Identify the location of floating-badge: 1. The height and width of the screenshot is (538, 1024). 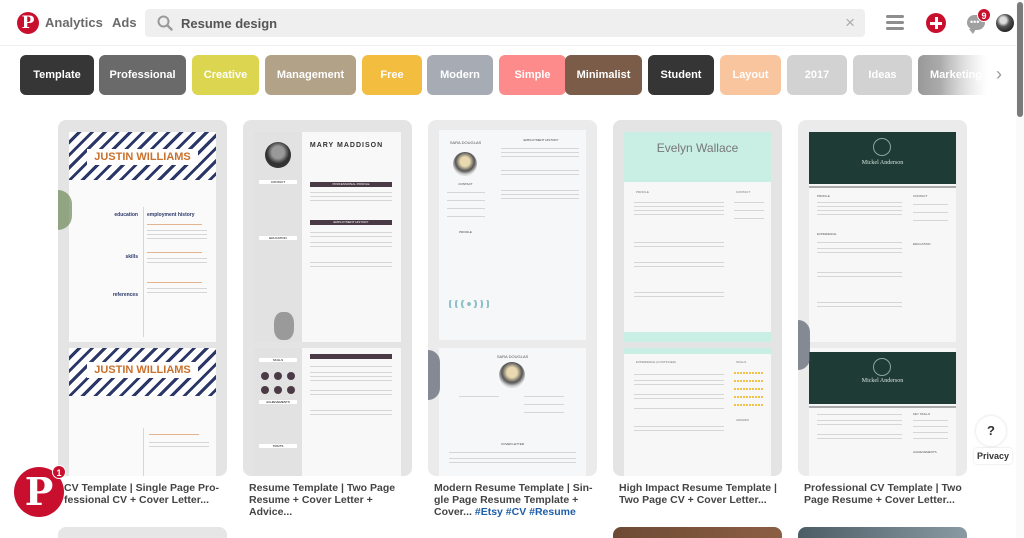
(59, 472).